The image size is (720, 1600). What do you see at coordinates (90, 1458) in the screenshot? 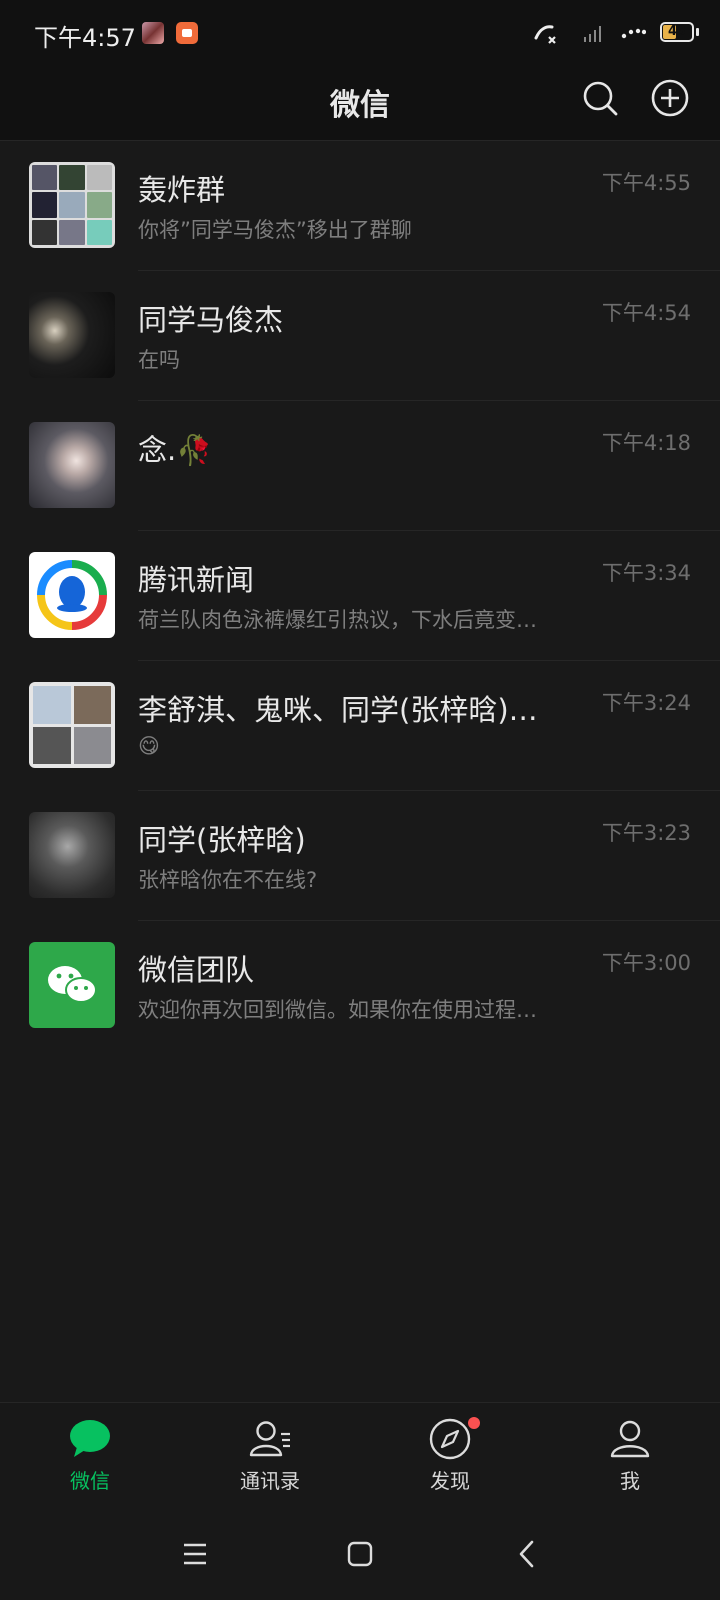
I see `tab-chats: 微信` at bounding box center [90, 1458].